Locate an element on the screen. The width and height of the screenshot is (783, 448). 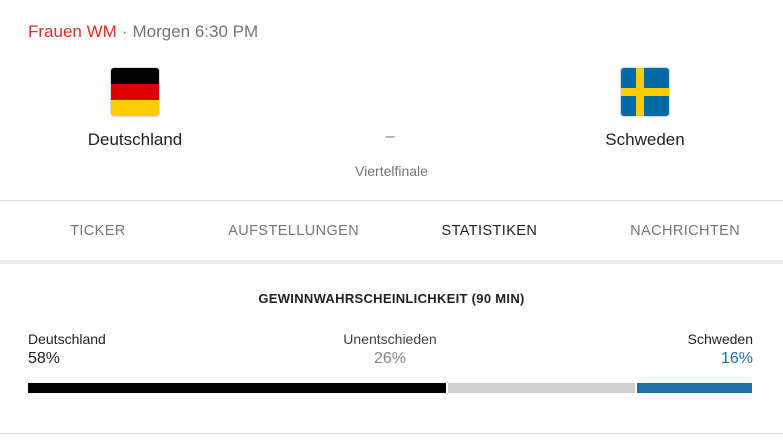
tab-nachrichten: NACHRICHTEN is located at coordinates (685, 230).